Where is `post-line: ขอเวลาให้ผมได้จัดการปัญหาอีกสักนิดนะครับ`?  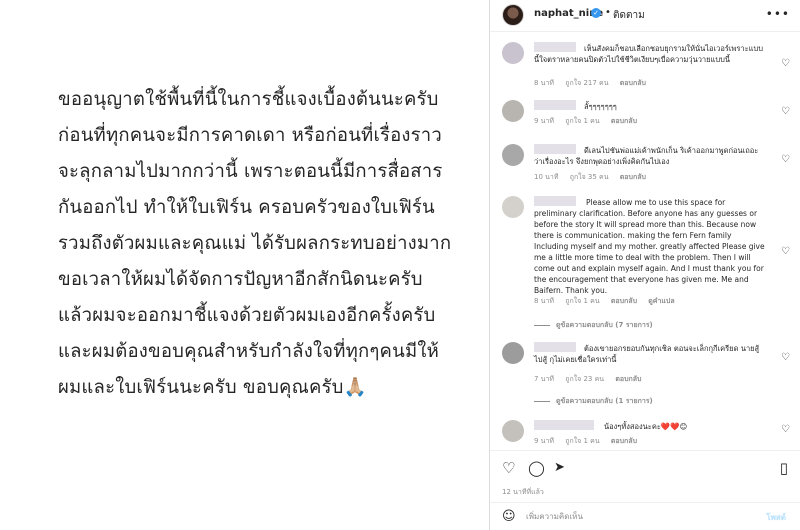 post-line: ขอเวลาให้ผมได้จัดการปัญหาอีกสักนิดนะครับ is located at coordinates (240, 279).